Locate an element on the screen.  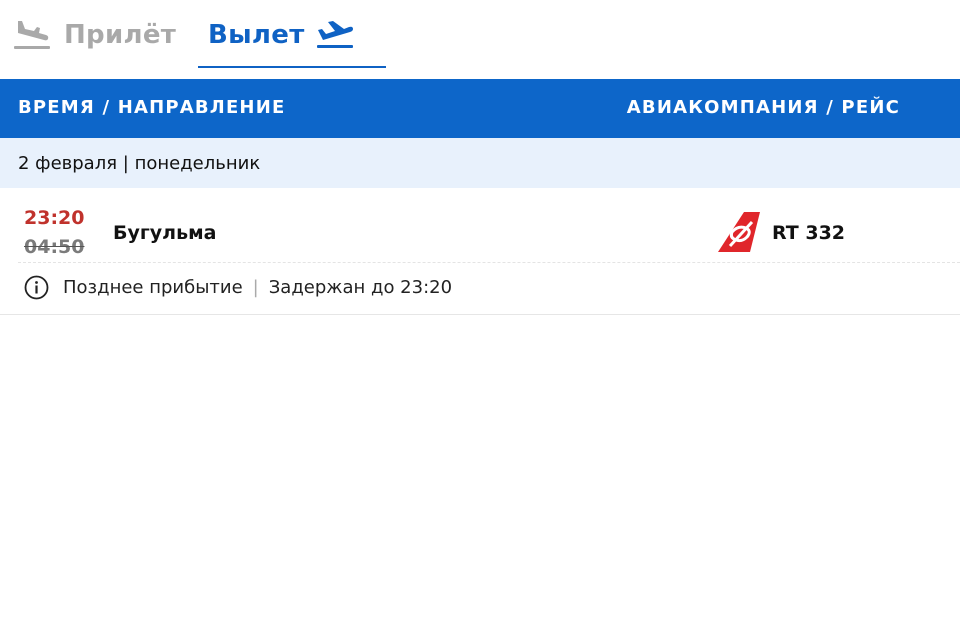
plane-landing-icon is located at coordinates (32, 35).